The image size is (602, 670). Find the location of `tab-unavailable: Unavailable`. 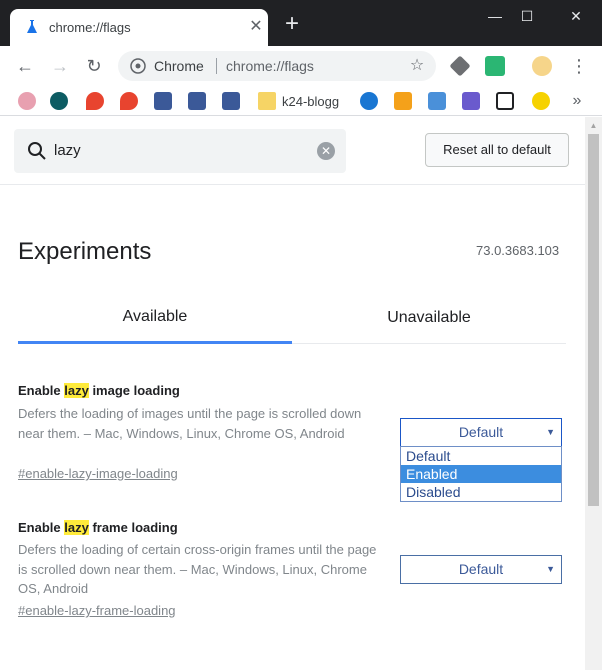

tab-unavailable: Unavailable is located at coordinates (429, 318).